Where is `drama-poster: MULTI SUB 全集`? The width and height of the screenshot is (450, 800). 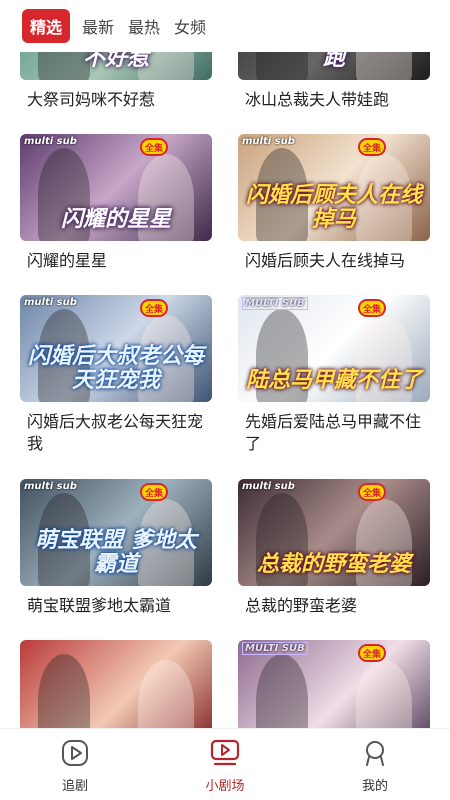
drama-poster: MULTI SUB 全集 is located at coordinates (334, 684).